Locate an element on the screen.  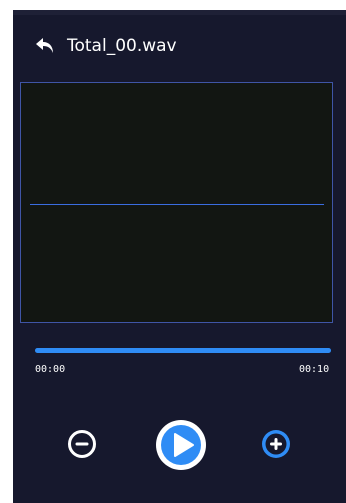
plus-circle-icon is located at coordinates (276, 444).